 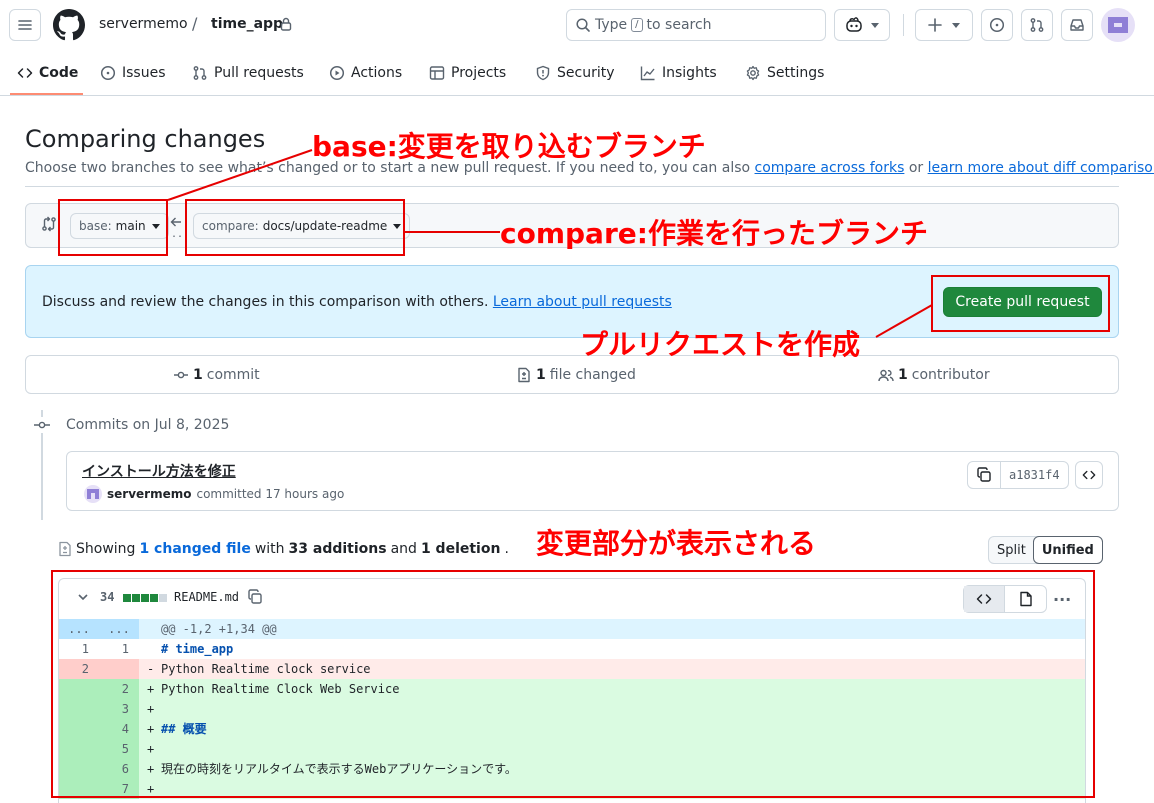 What do you see at coordinates (25, 73) in the screenshot?
I see `code-icon` at bounding box center [25, 73].